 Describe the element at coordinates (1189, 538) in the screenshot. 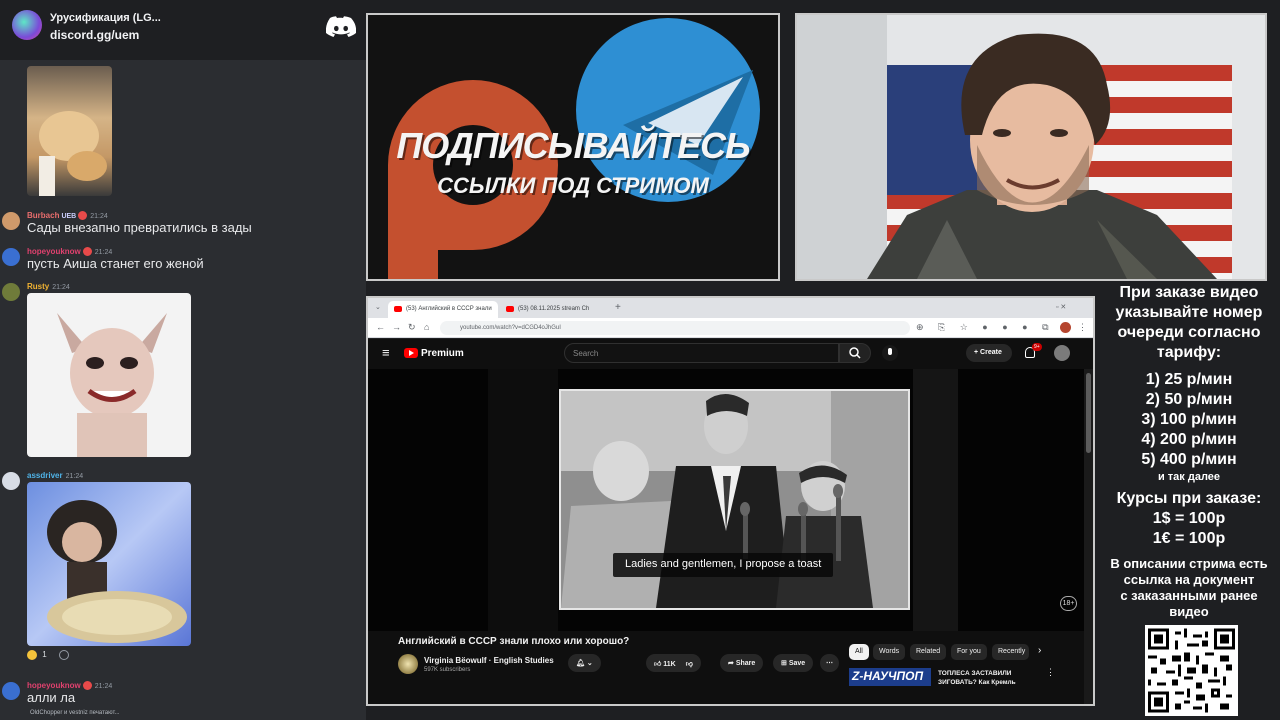

I see `rate-line: 1€ = 100р` at that location.